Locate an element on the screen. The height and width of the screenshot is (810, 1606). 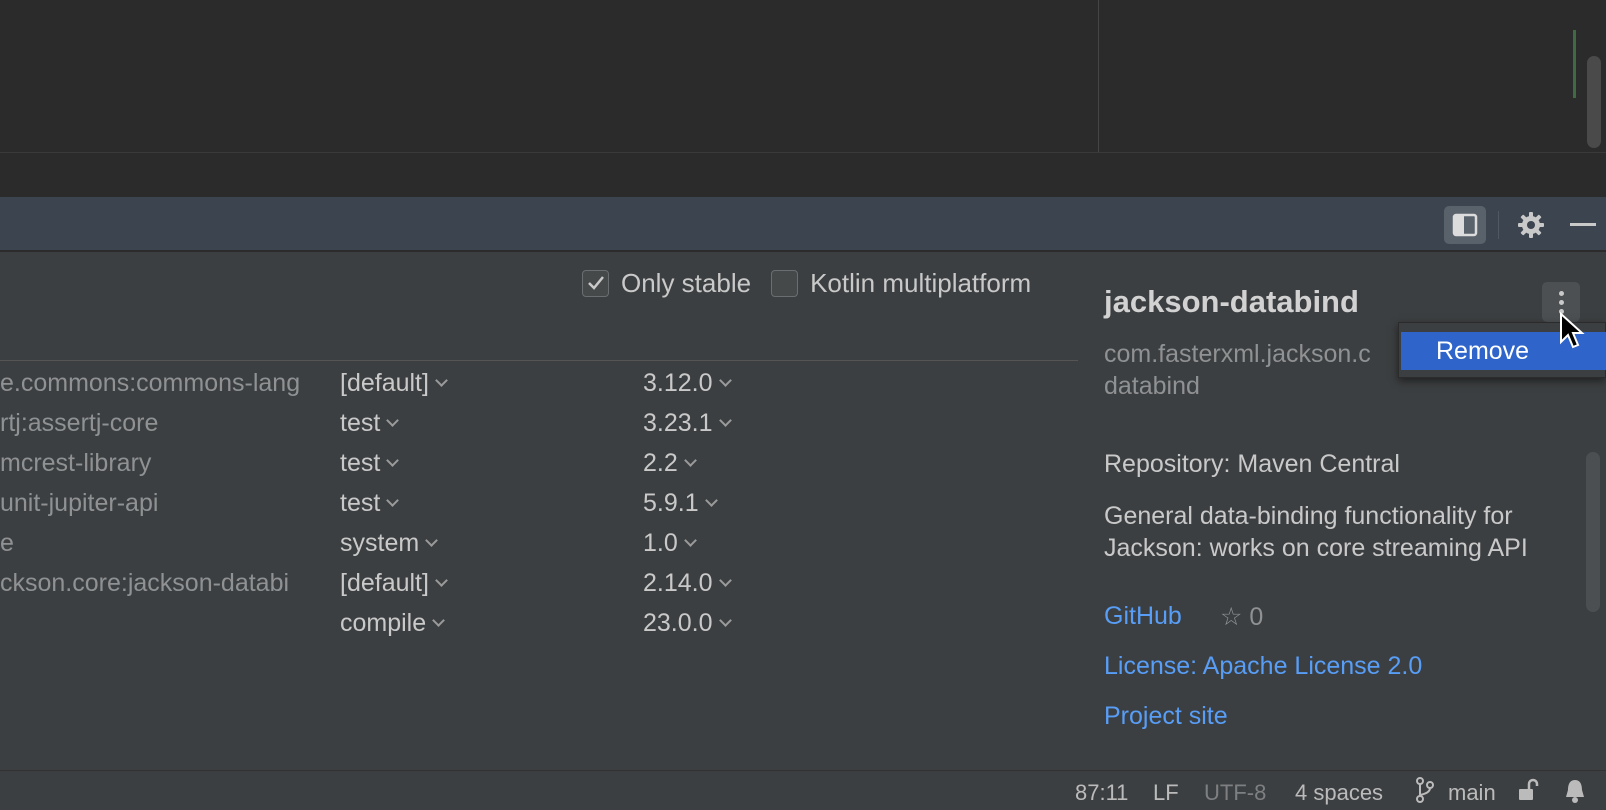
filter-bar: Only stable Kotlin multiplatform is located at coordinates (816, 283).